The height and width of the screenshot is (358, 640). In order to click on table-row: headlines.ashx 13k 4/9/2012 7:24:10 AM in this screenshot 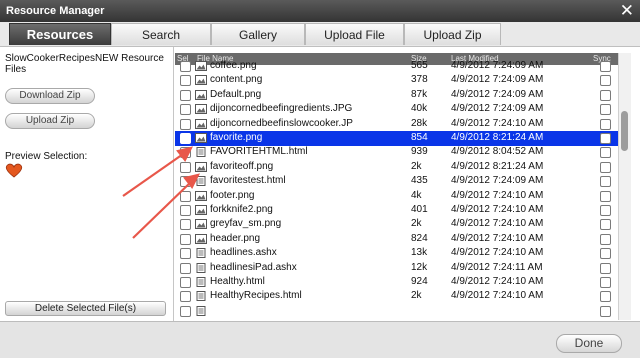, I will do `click(396, 253)`.